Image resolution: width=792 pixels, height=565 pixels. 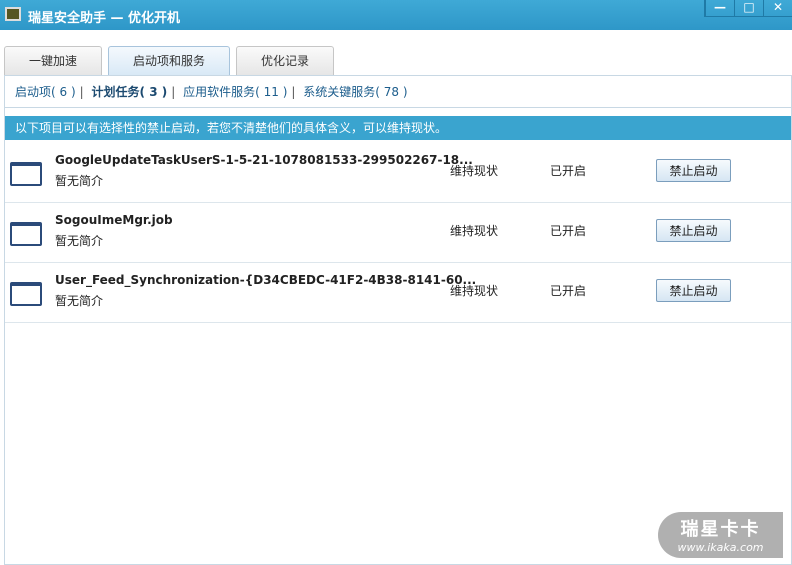 What do you see at coordinates (398, 233) in the screenshot?
I see `table-row: SogouImeMgr.job 暂无简介 维持现状 已开启 禁止启动` at bounding box center [398, 233].